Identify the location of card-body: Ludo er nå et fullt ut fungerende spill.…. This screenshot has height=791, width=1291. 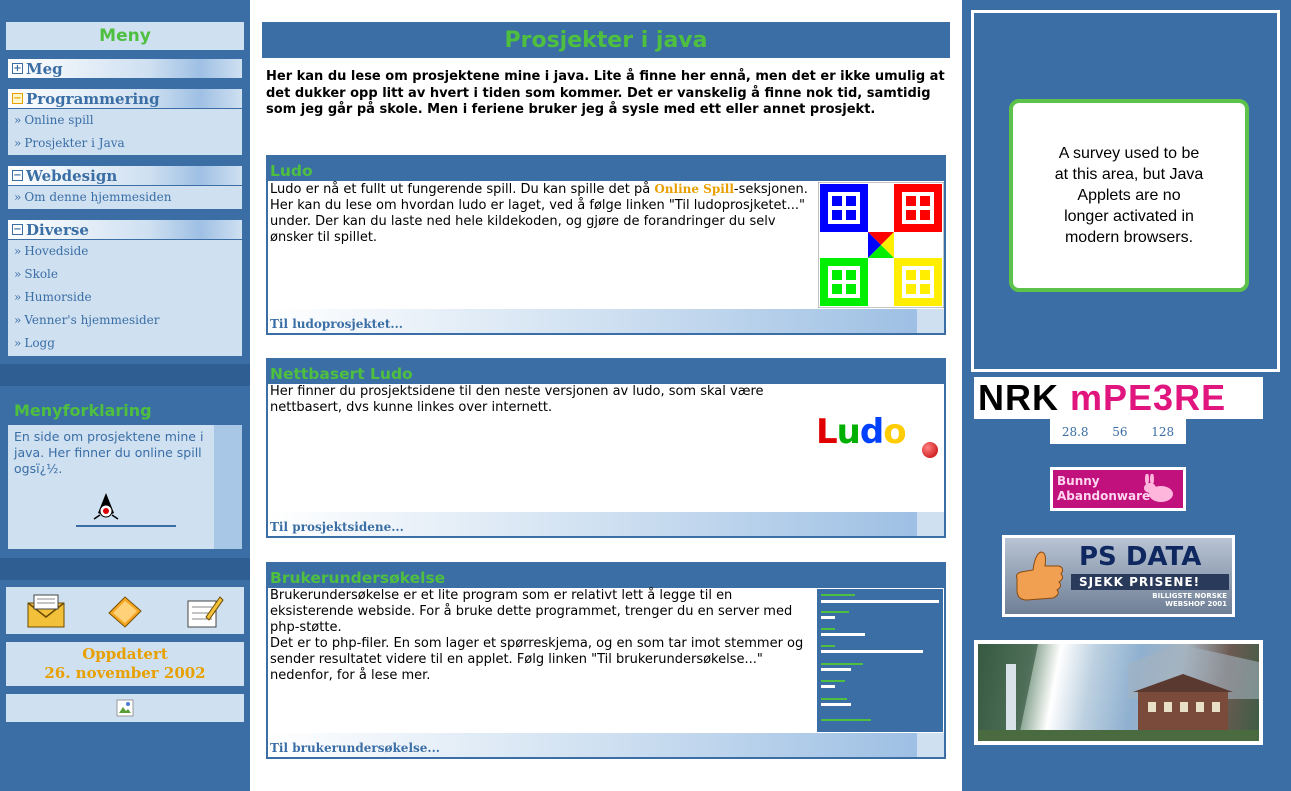
(606, 244).